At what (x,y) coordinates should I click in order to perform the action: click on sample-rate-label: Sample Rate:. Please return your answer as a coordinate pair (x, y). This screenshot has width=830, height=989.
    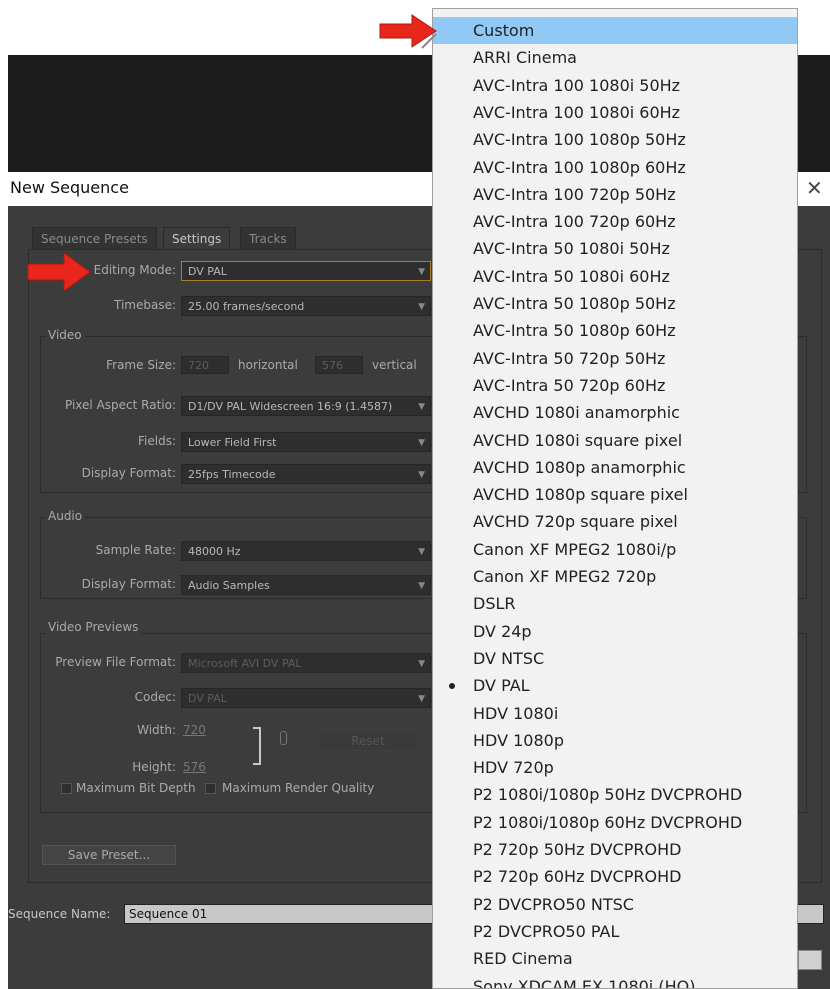
    Looking at the image, I should click on (135, 550).